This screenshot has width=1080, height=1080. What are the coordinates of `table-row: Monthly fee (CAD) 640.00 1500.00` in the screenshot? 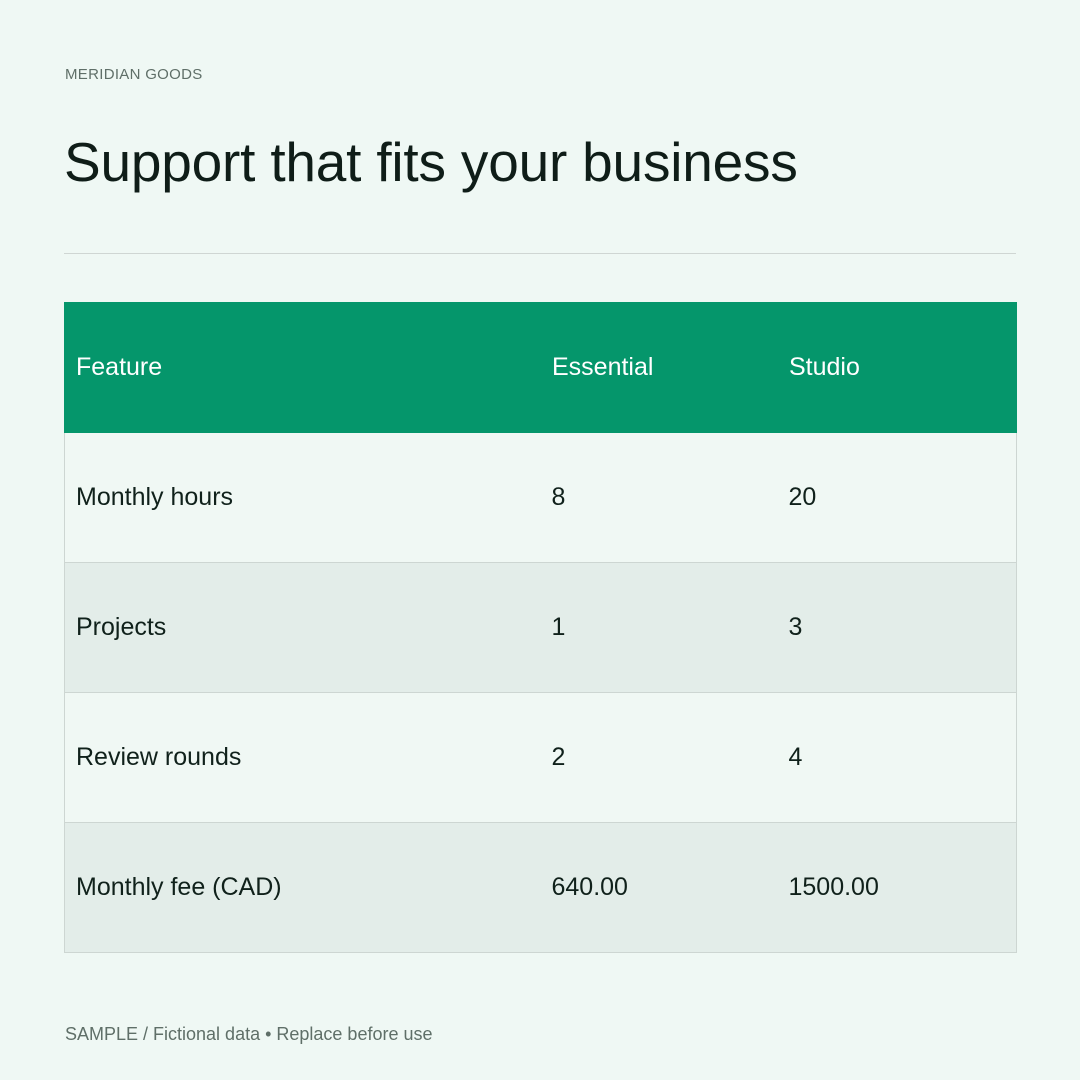 It's located at (540, 887).